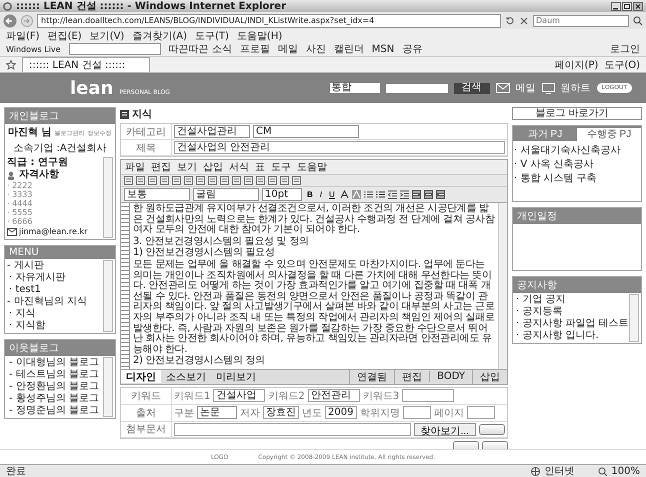  What do you see at coordinates (213, 167) in the screenshot?
I see `editor-menu-item: 삽입` at bounding box center [213, 167].